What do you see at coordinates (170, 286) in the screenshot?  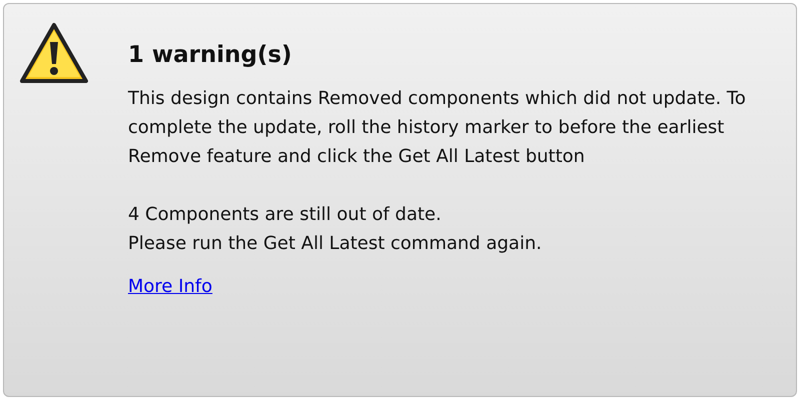 I see `more-info-link: More Info` at bounding box center [170, 286].